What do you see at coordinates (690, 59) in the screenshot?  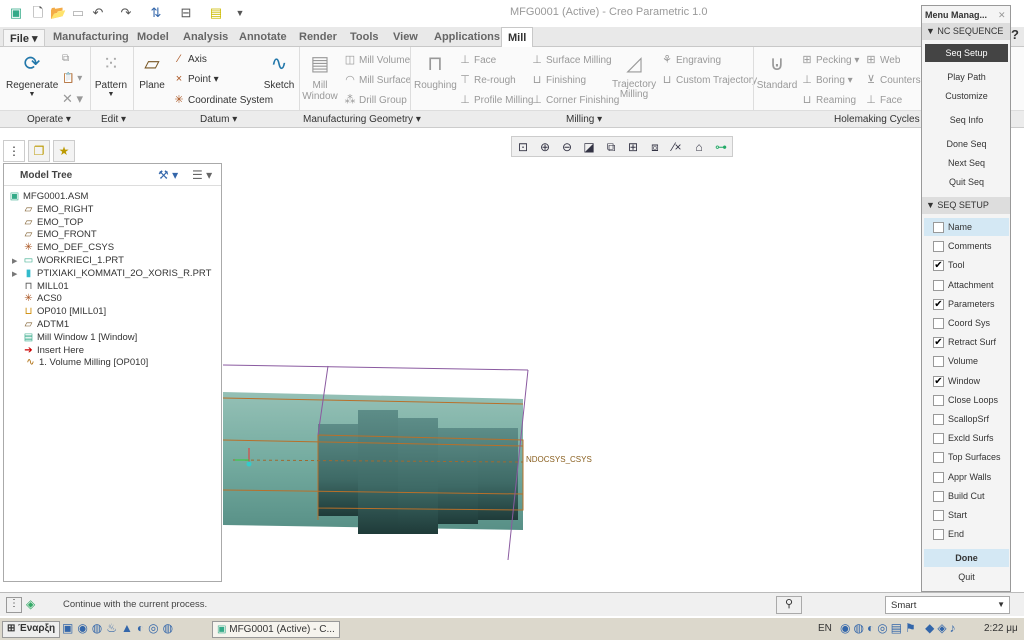 I see `engraving-button: ⚘ Engraving` at bounding box center [690, 59].